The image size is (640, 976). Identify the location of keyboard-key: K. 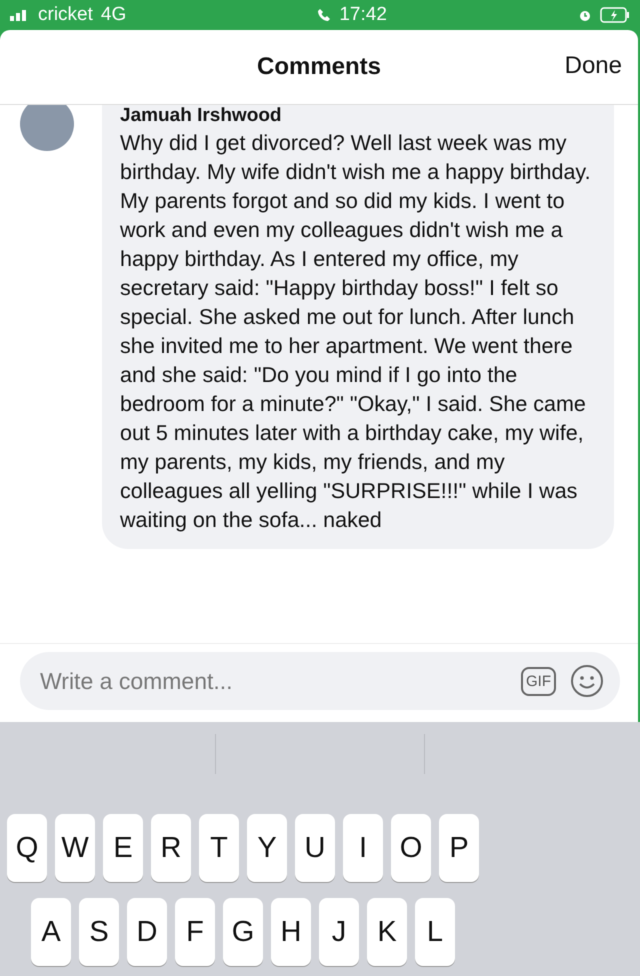
(387, 932).